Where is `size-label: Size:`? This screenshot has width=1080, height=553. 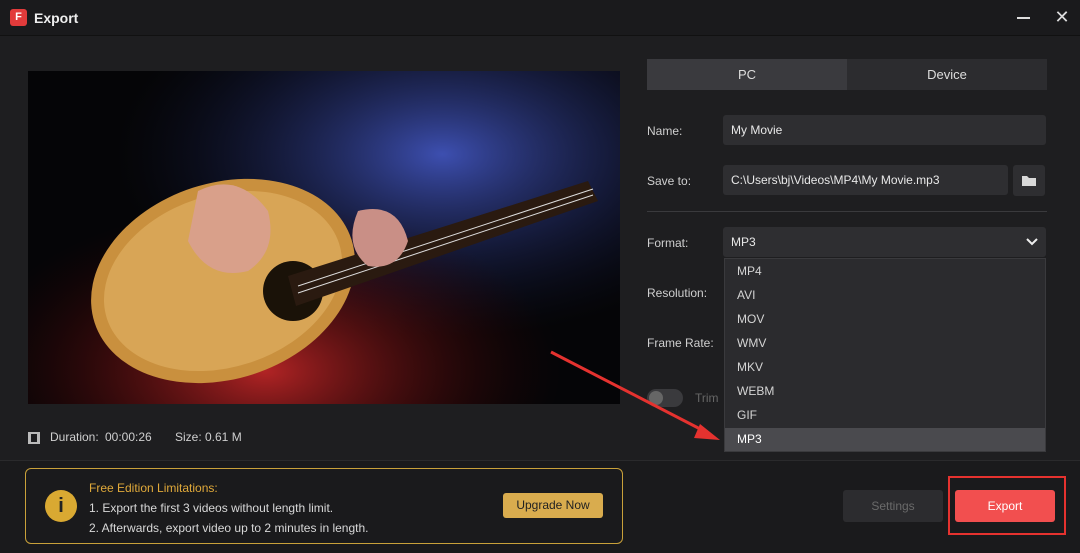
size-label: Size: is located at coordinates (188, 437).